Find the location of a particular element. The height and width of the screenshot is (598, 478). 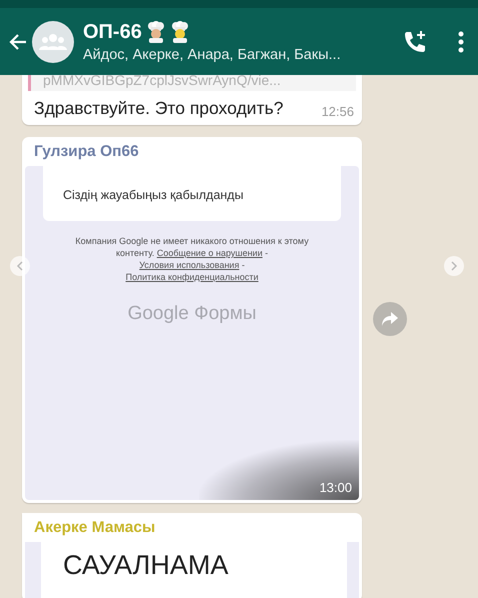

confirmation-text: Сіздің жауабыңыз қабылданды is located at coordinates (153, 195).